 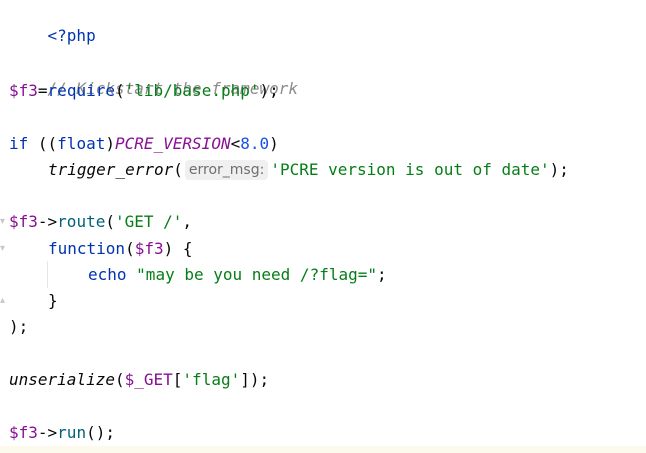 I want to click on keyword: if, so click(x=19, y=143).